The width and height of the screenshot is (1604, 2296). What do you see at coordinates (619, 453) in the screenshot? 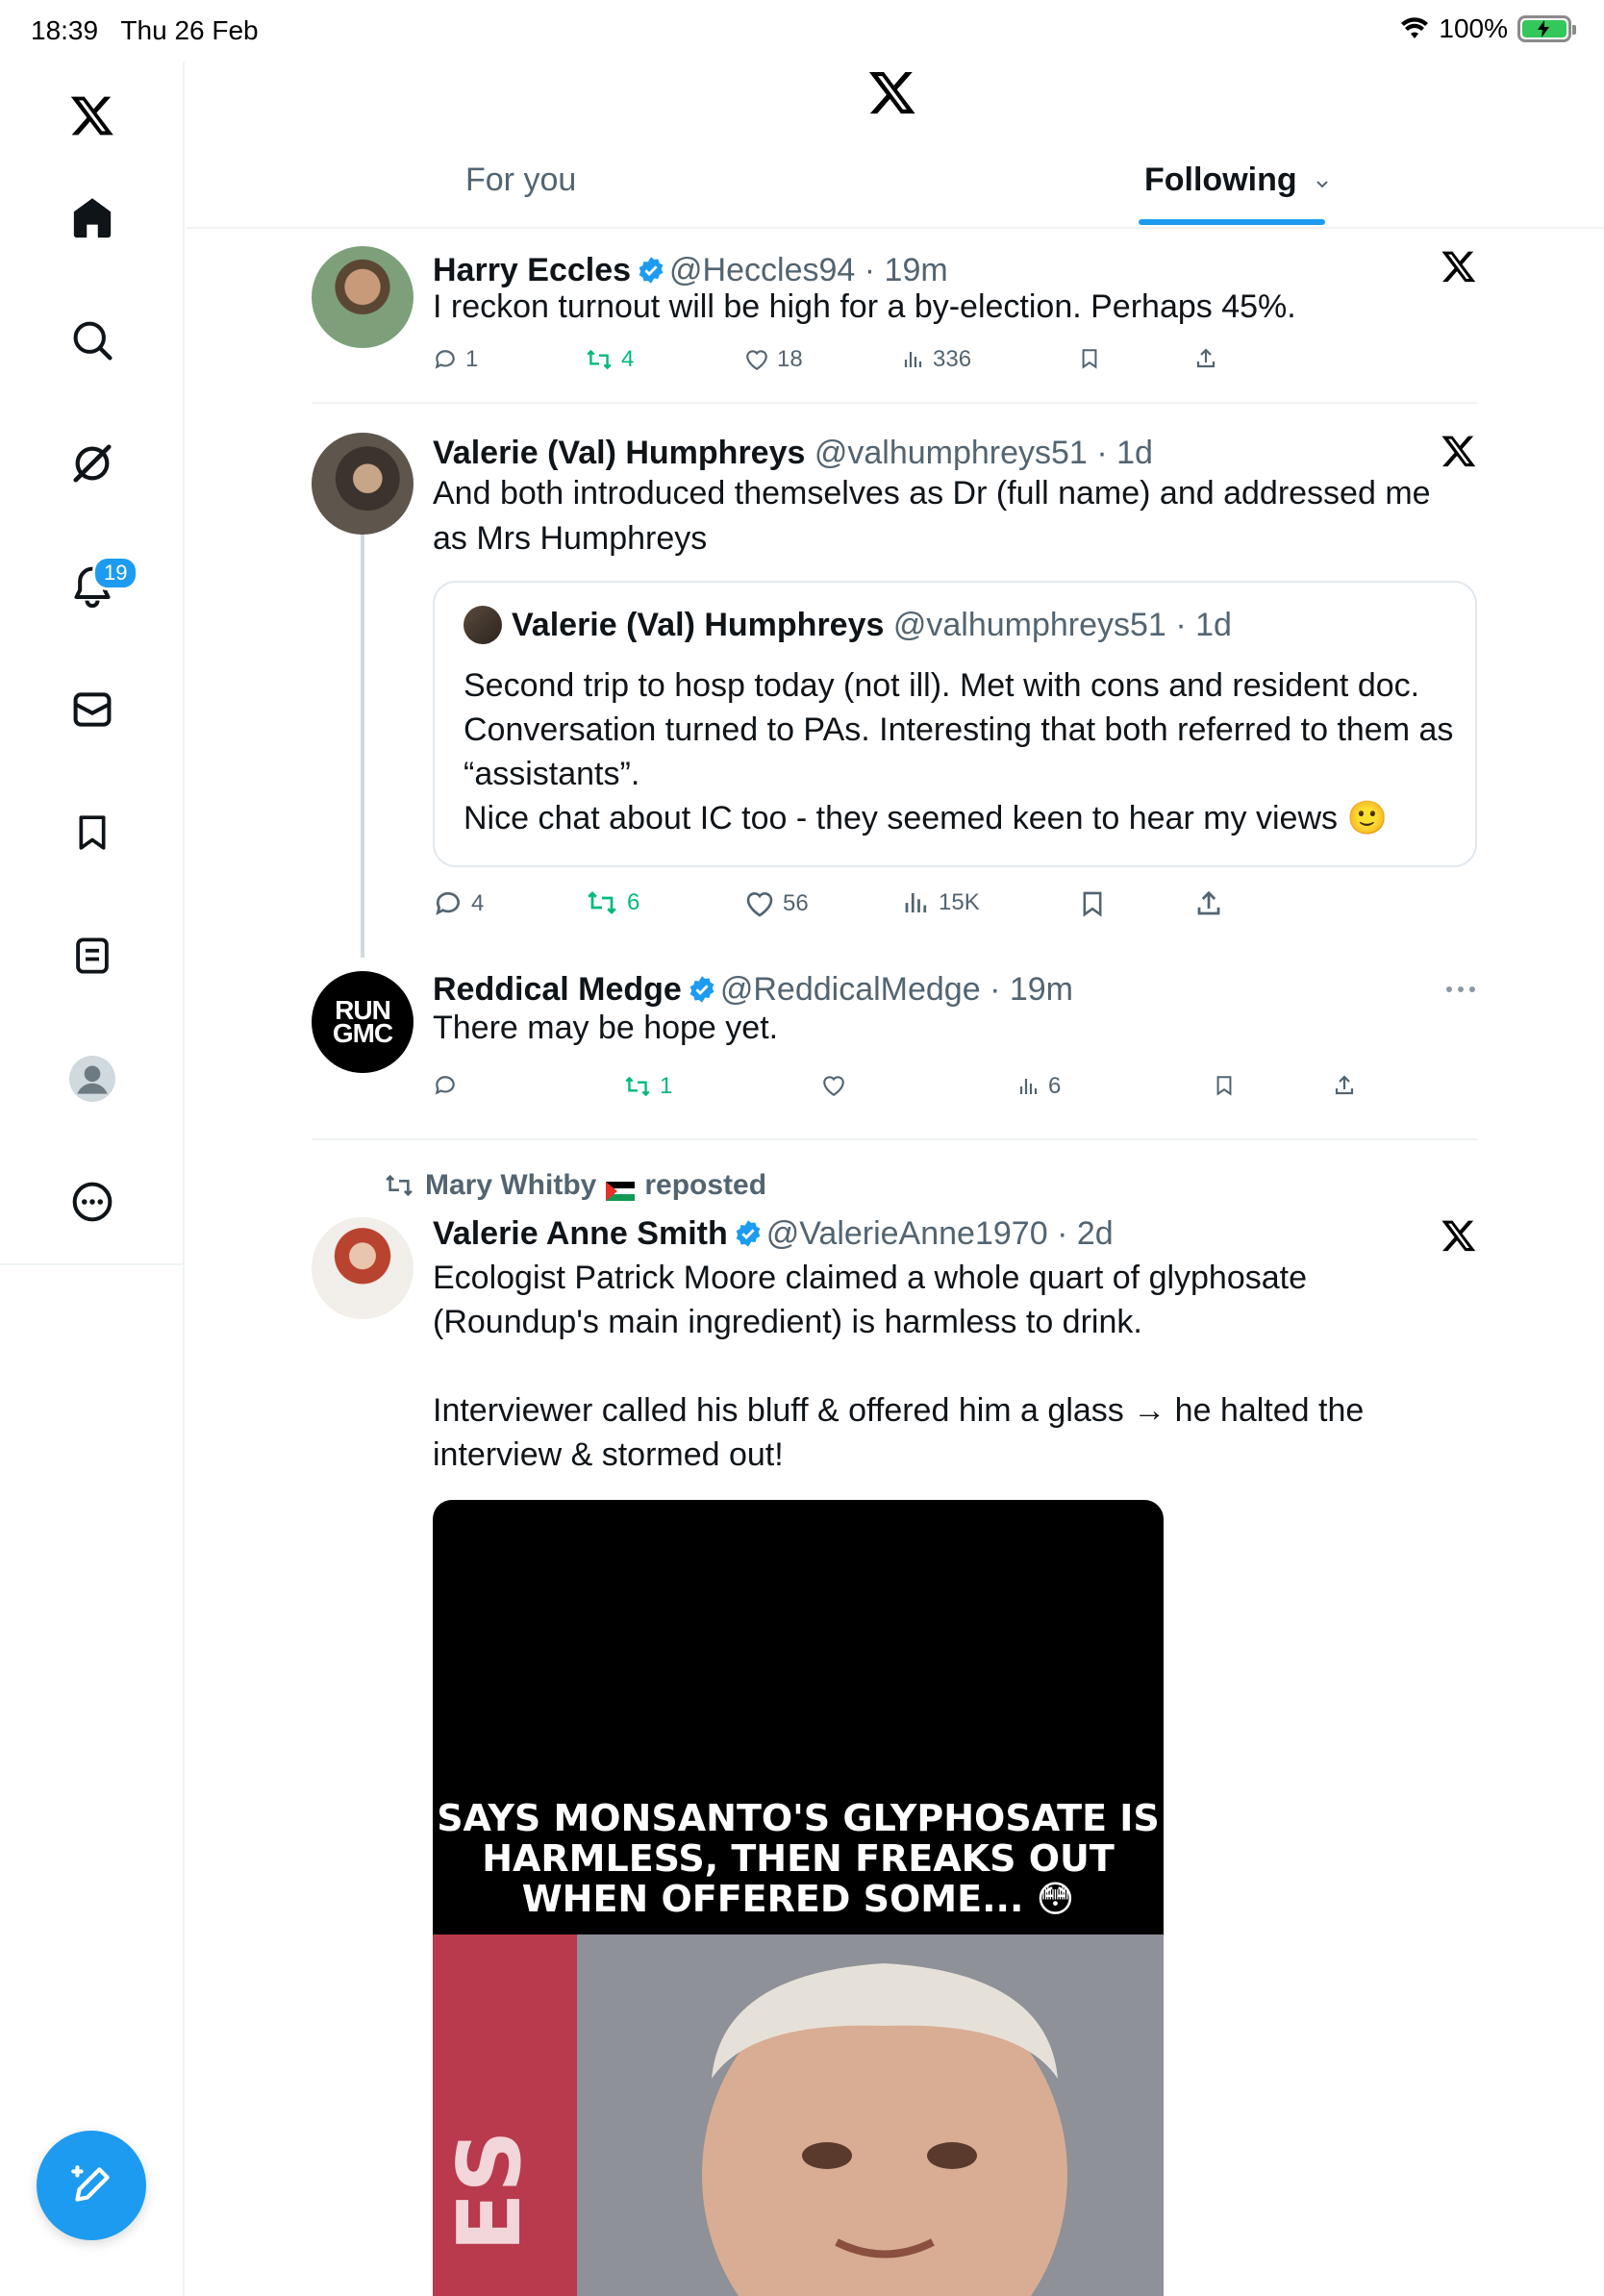
I see `author-name: Valerie (Val) Humphreys` at bounding box center [619, 453].